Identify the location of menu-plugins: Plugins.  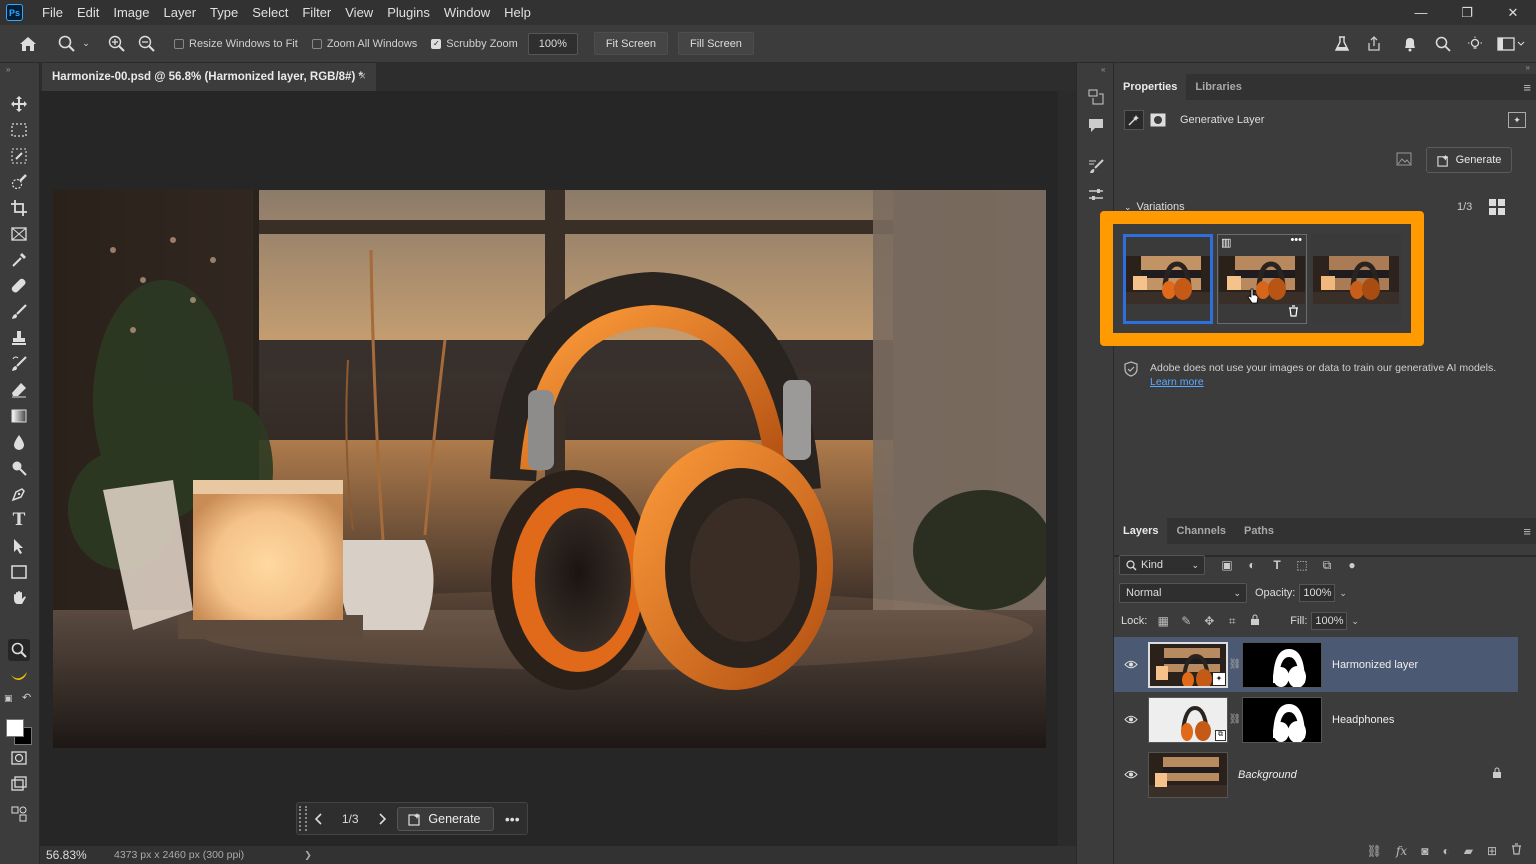
(408, 12).